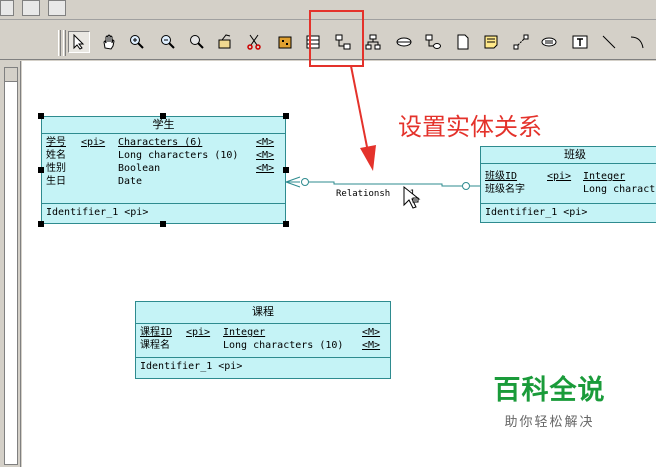 This screenshot has height=467, width=656. I want to click on cut-tool, so click(254, 42).